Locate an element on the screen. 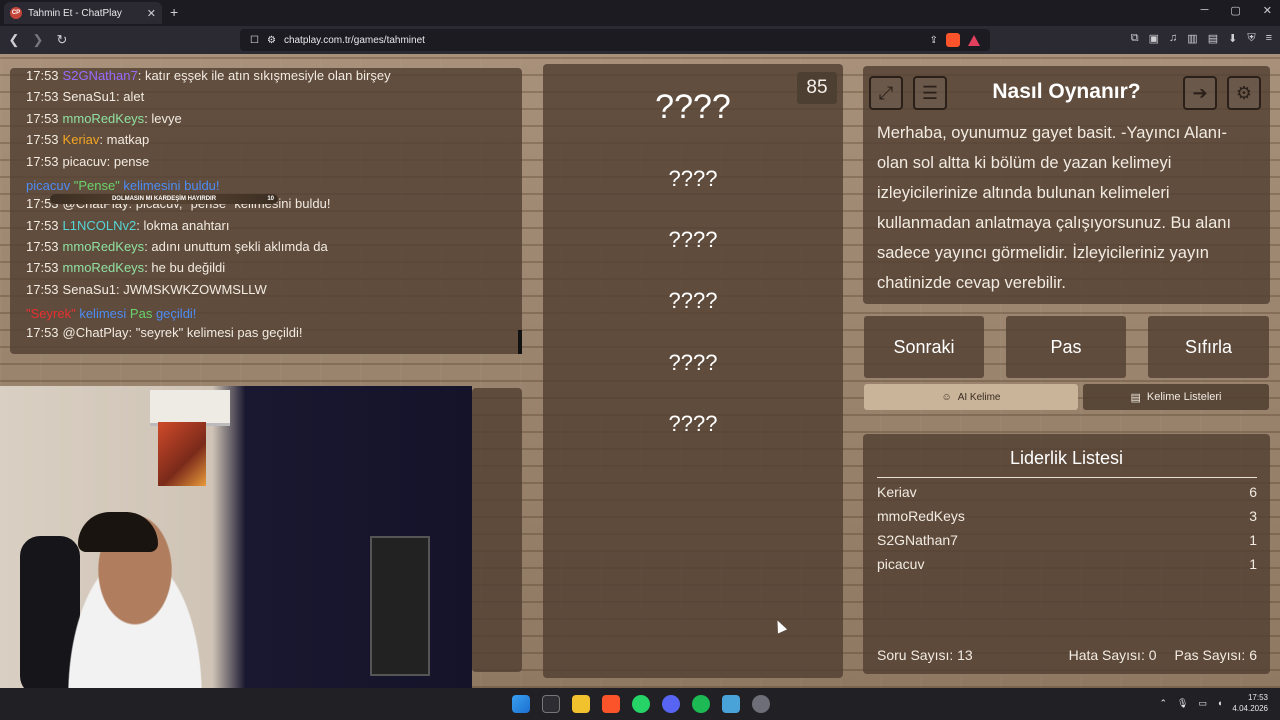 The width and height of the screenshot is (1280, 720). logout-icon: ➔ is located at coordinates (1200, 93).